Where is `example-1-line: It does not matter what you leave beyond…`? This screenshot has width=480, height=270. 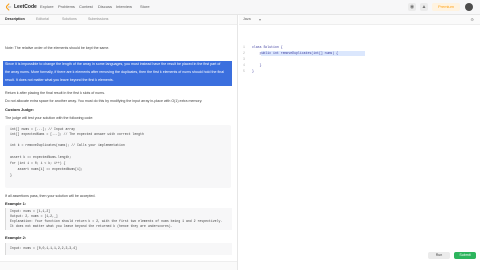
example-1-line: It does not matter what you leave beyond… is located at coordinates (91, 226).